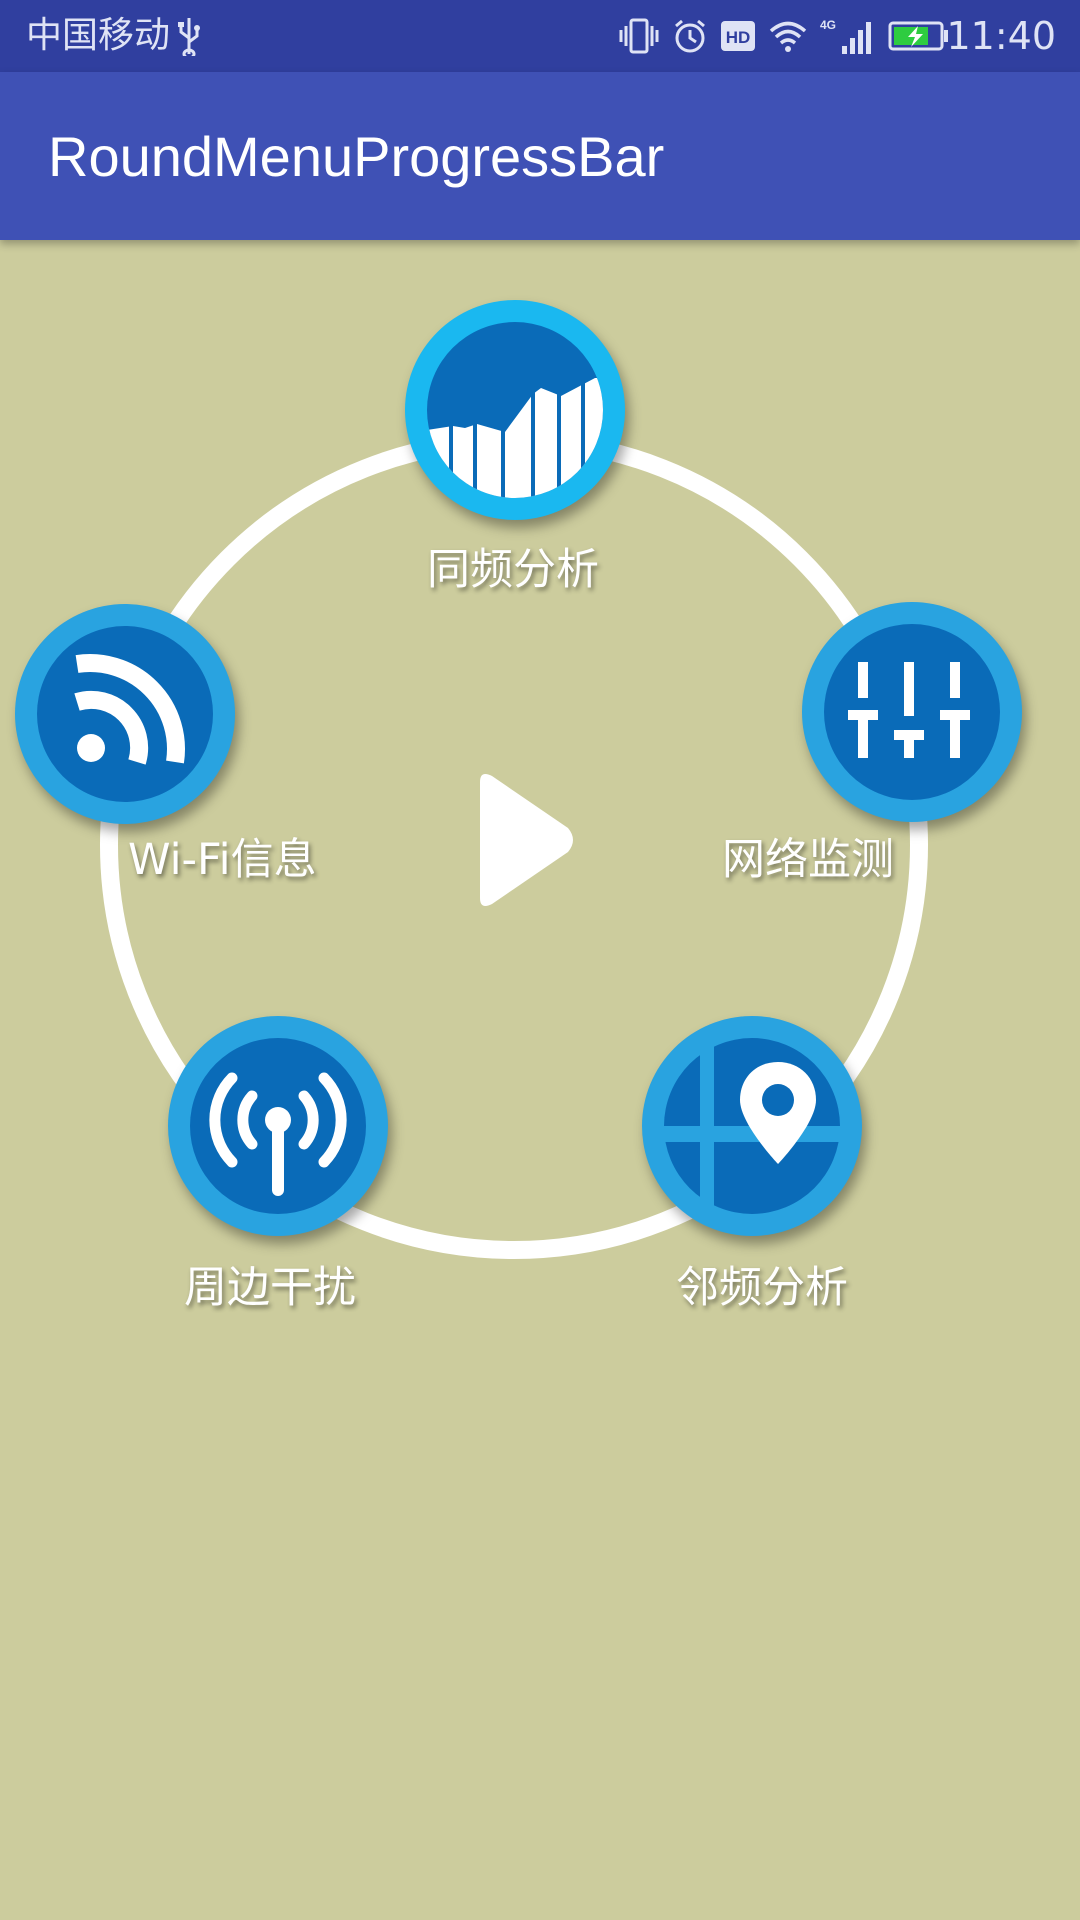 This screenshot has width=1080, height=1920. I want to click on menu-item-label: 周边干扰, so click(270, 1288).